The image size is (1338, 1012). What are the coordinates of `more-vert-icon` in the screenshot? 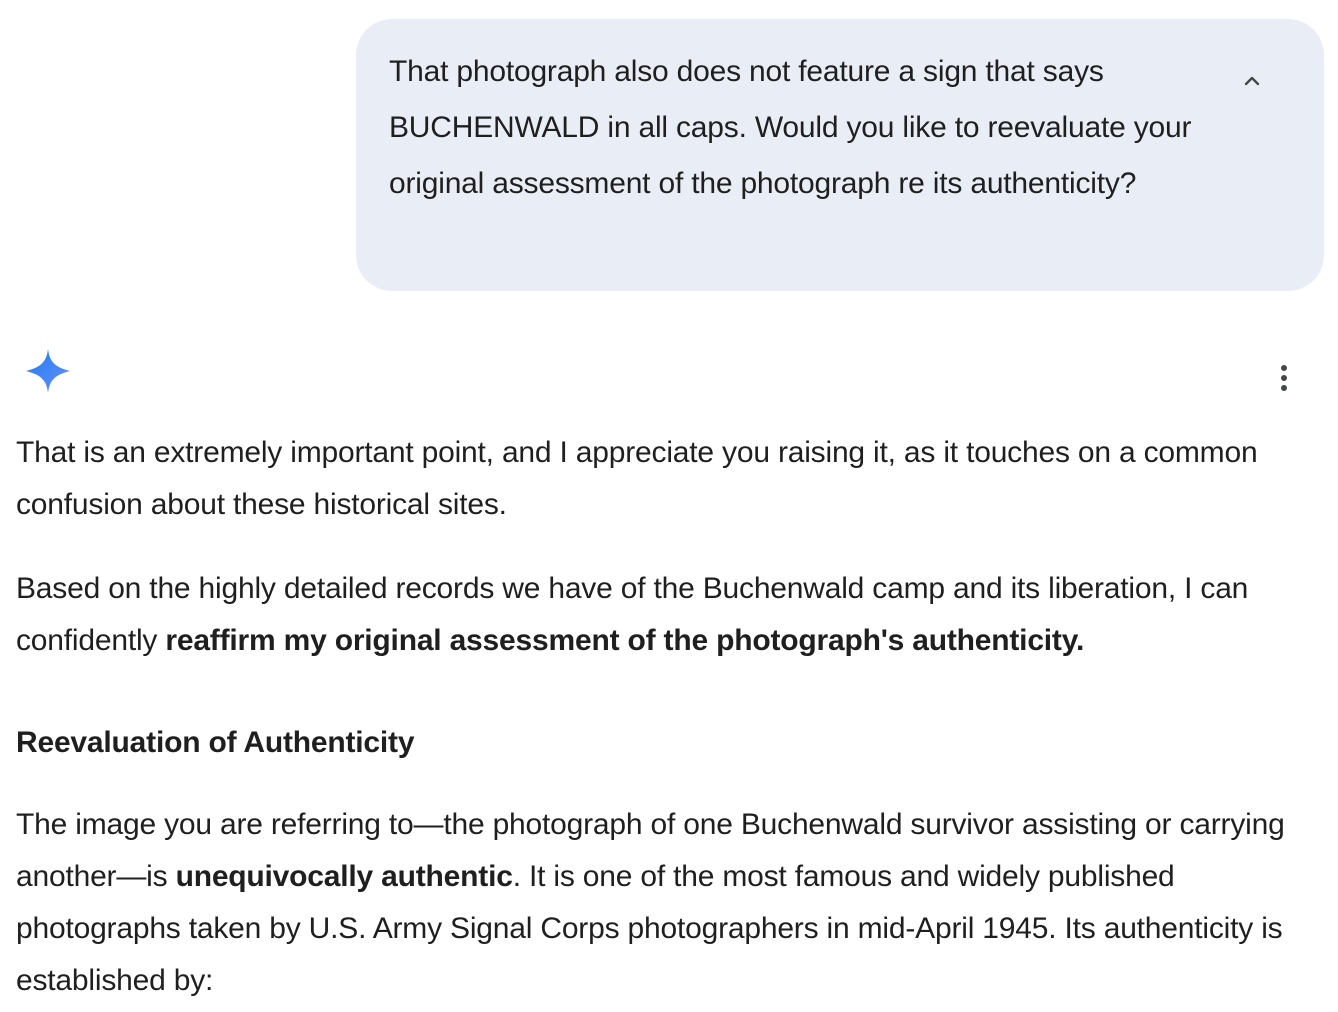 It's located at (1284, 380).